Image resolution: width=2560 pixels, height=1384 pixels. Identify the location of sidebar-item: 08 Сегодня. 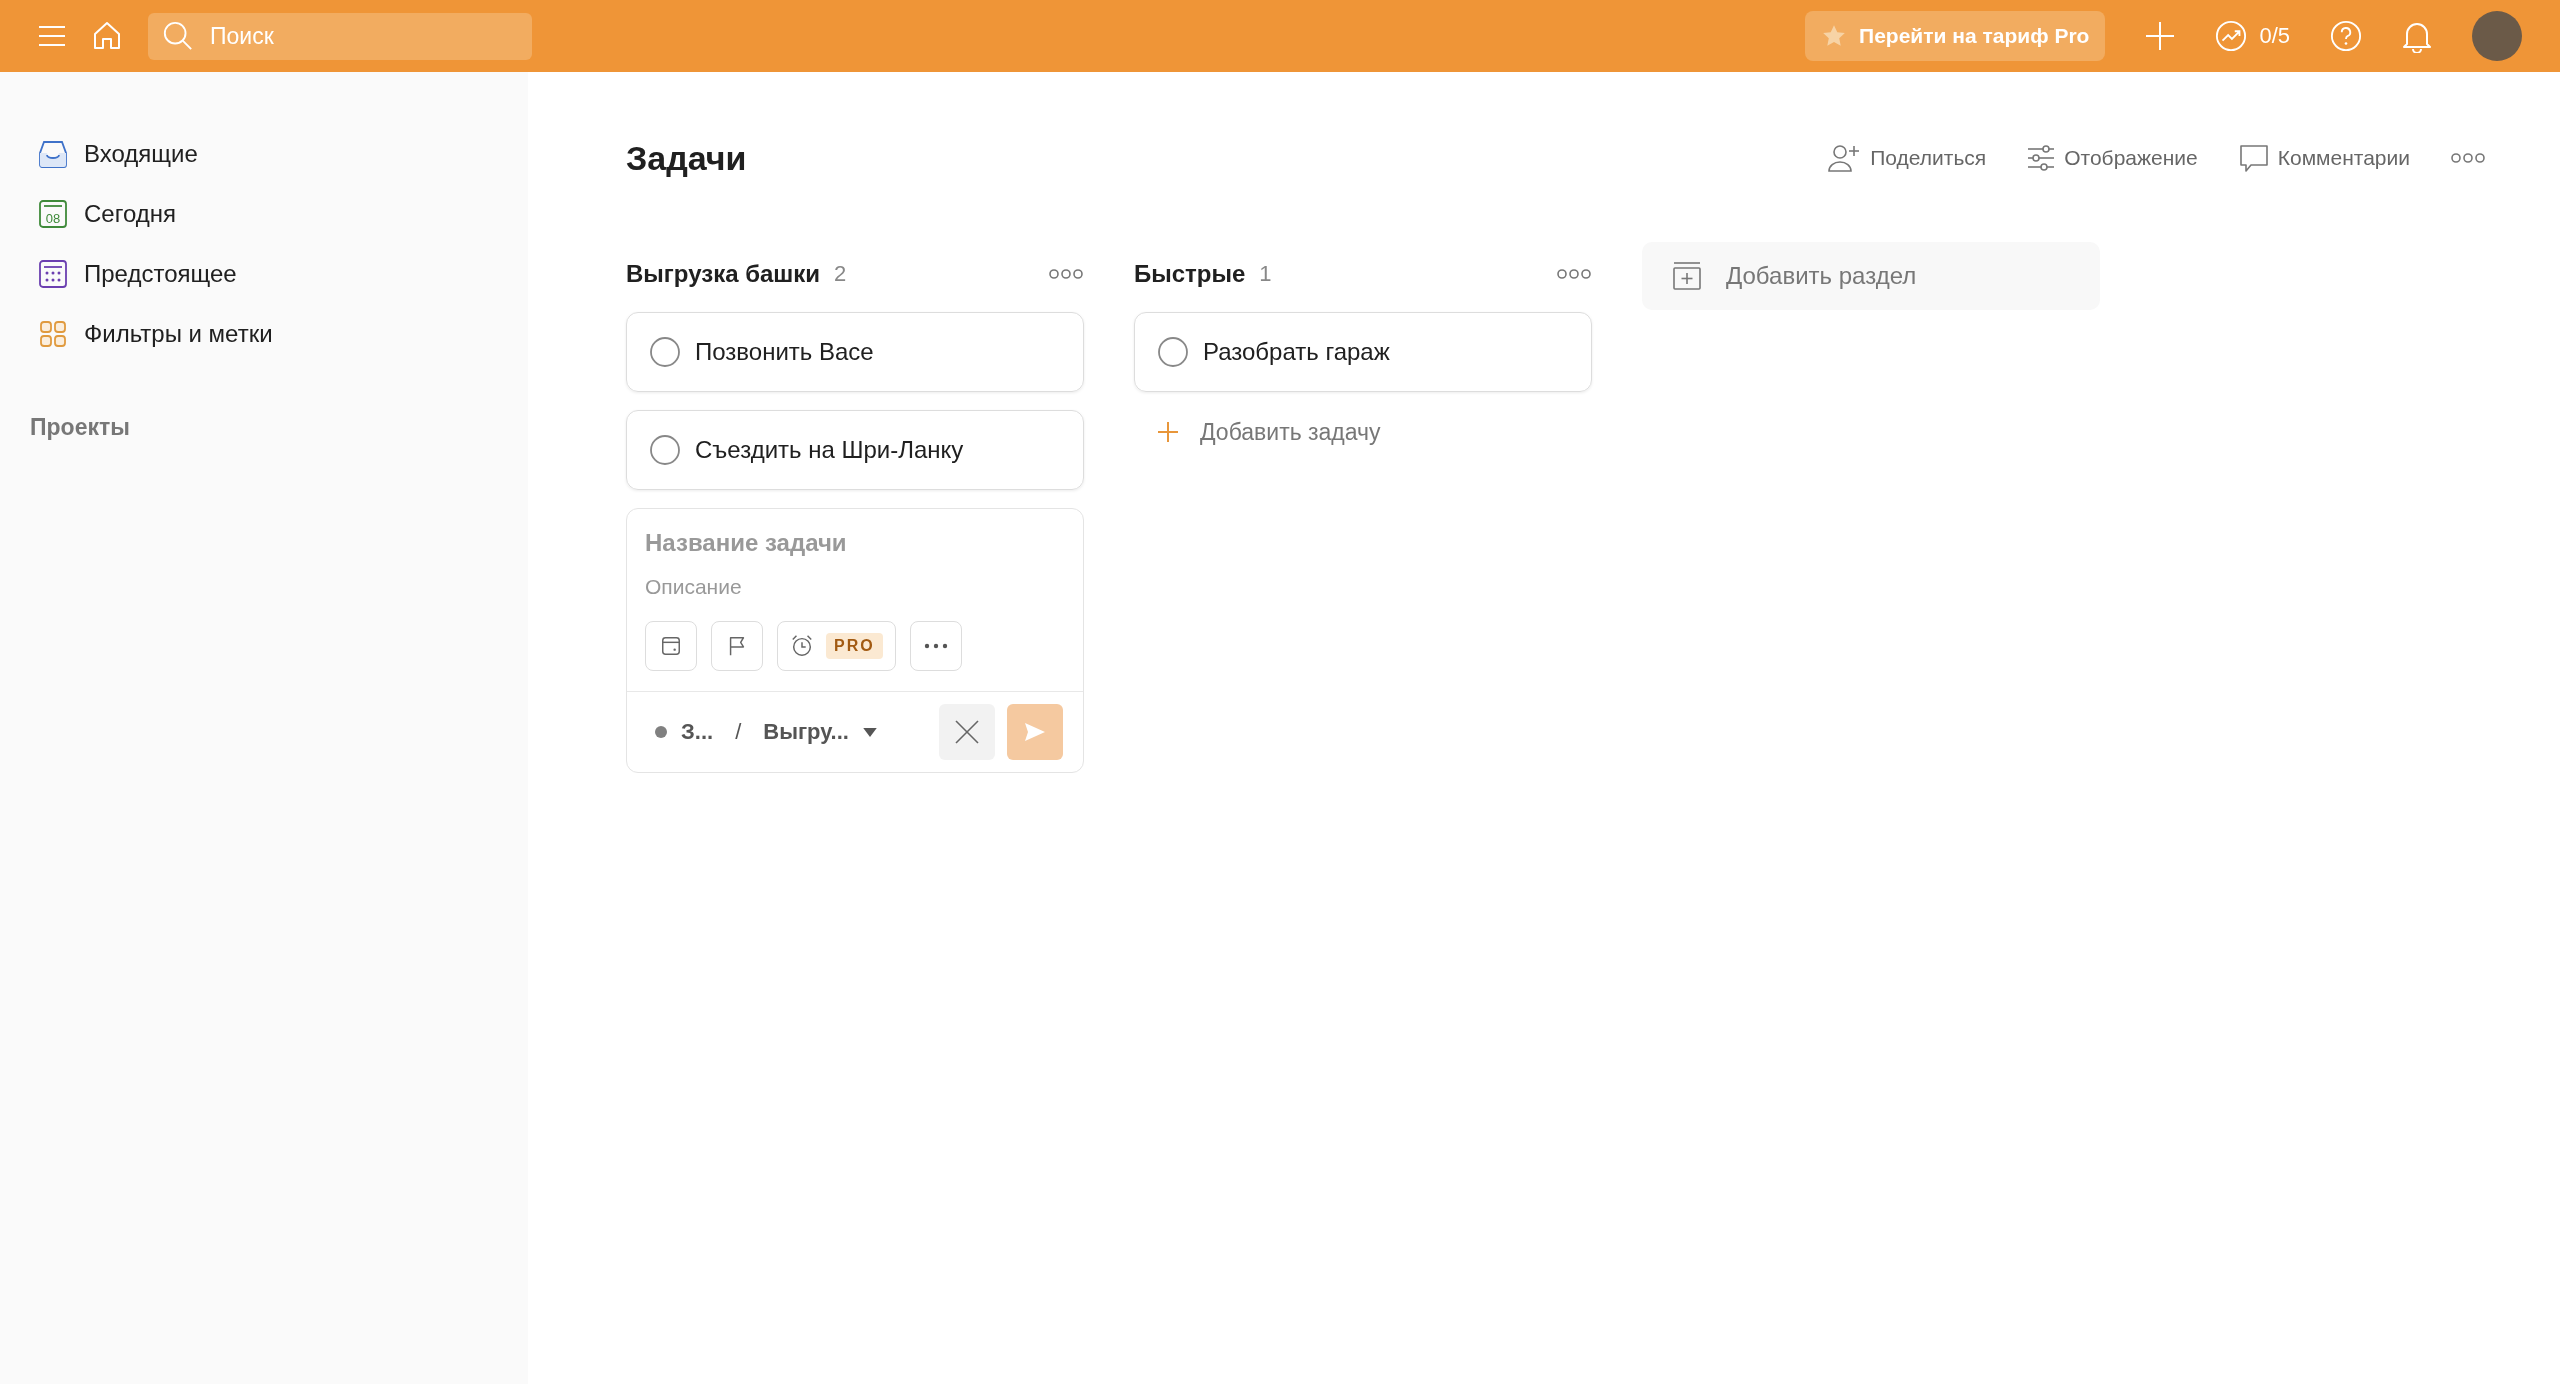
(107, 214).